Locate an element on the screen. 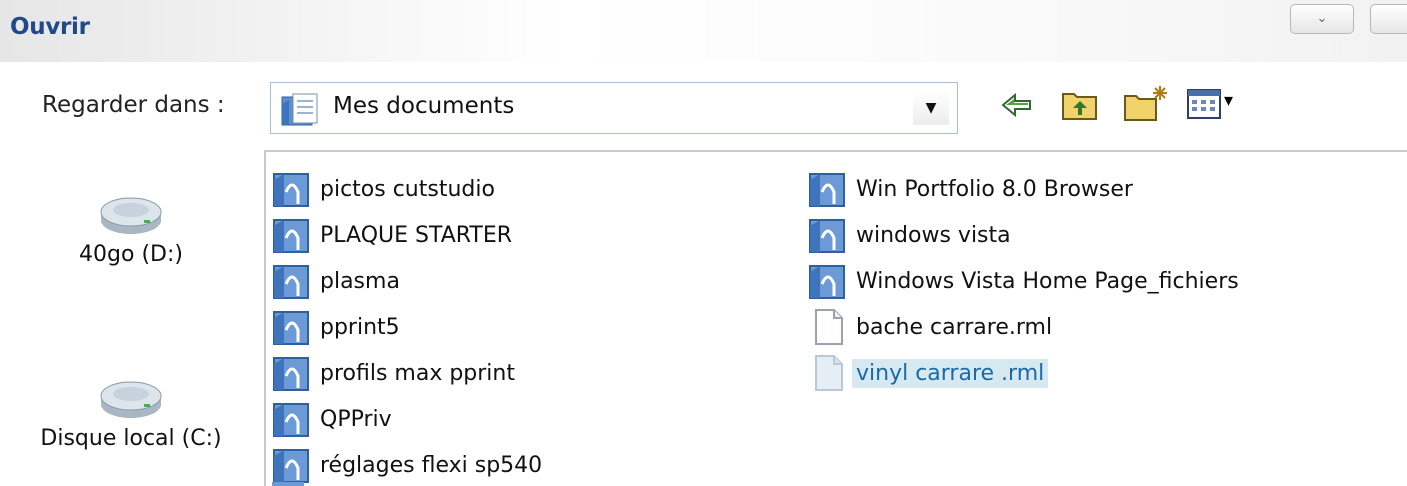 The image size is (1407, 486). places-bar: 40go (D:) Disque local (C:) is located at coordinates (131, 318).